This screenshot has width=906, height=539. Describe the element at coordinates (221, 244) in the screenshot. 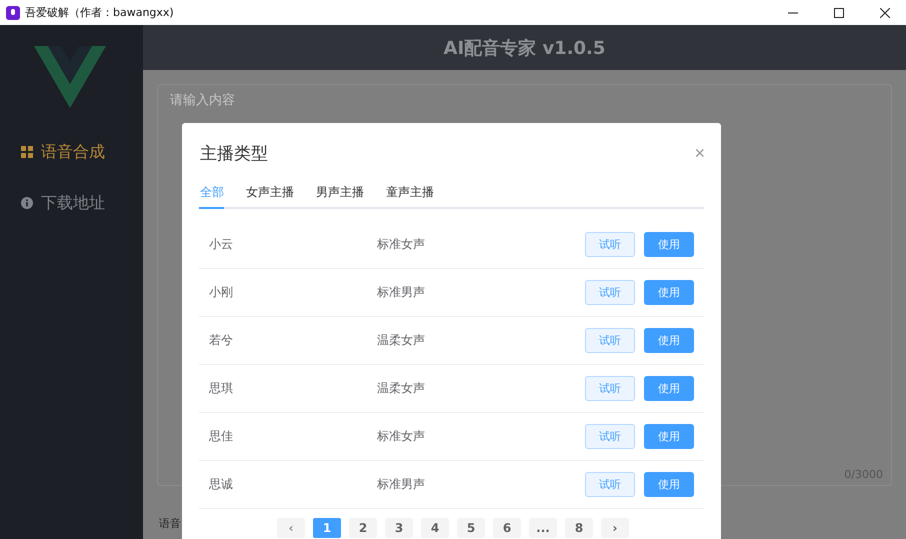

I see `voice-name: 小云` at that location.